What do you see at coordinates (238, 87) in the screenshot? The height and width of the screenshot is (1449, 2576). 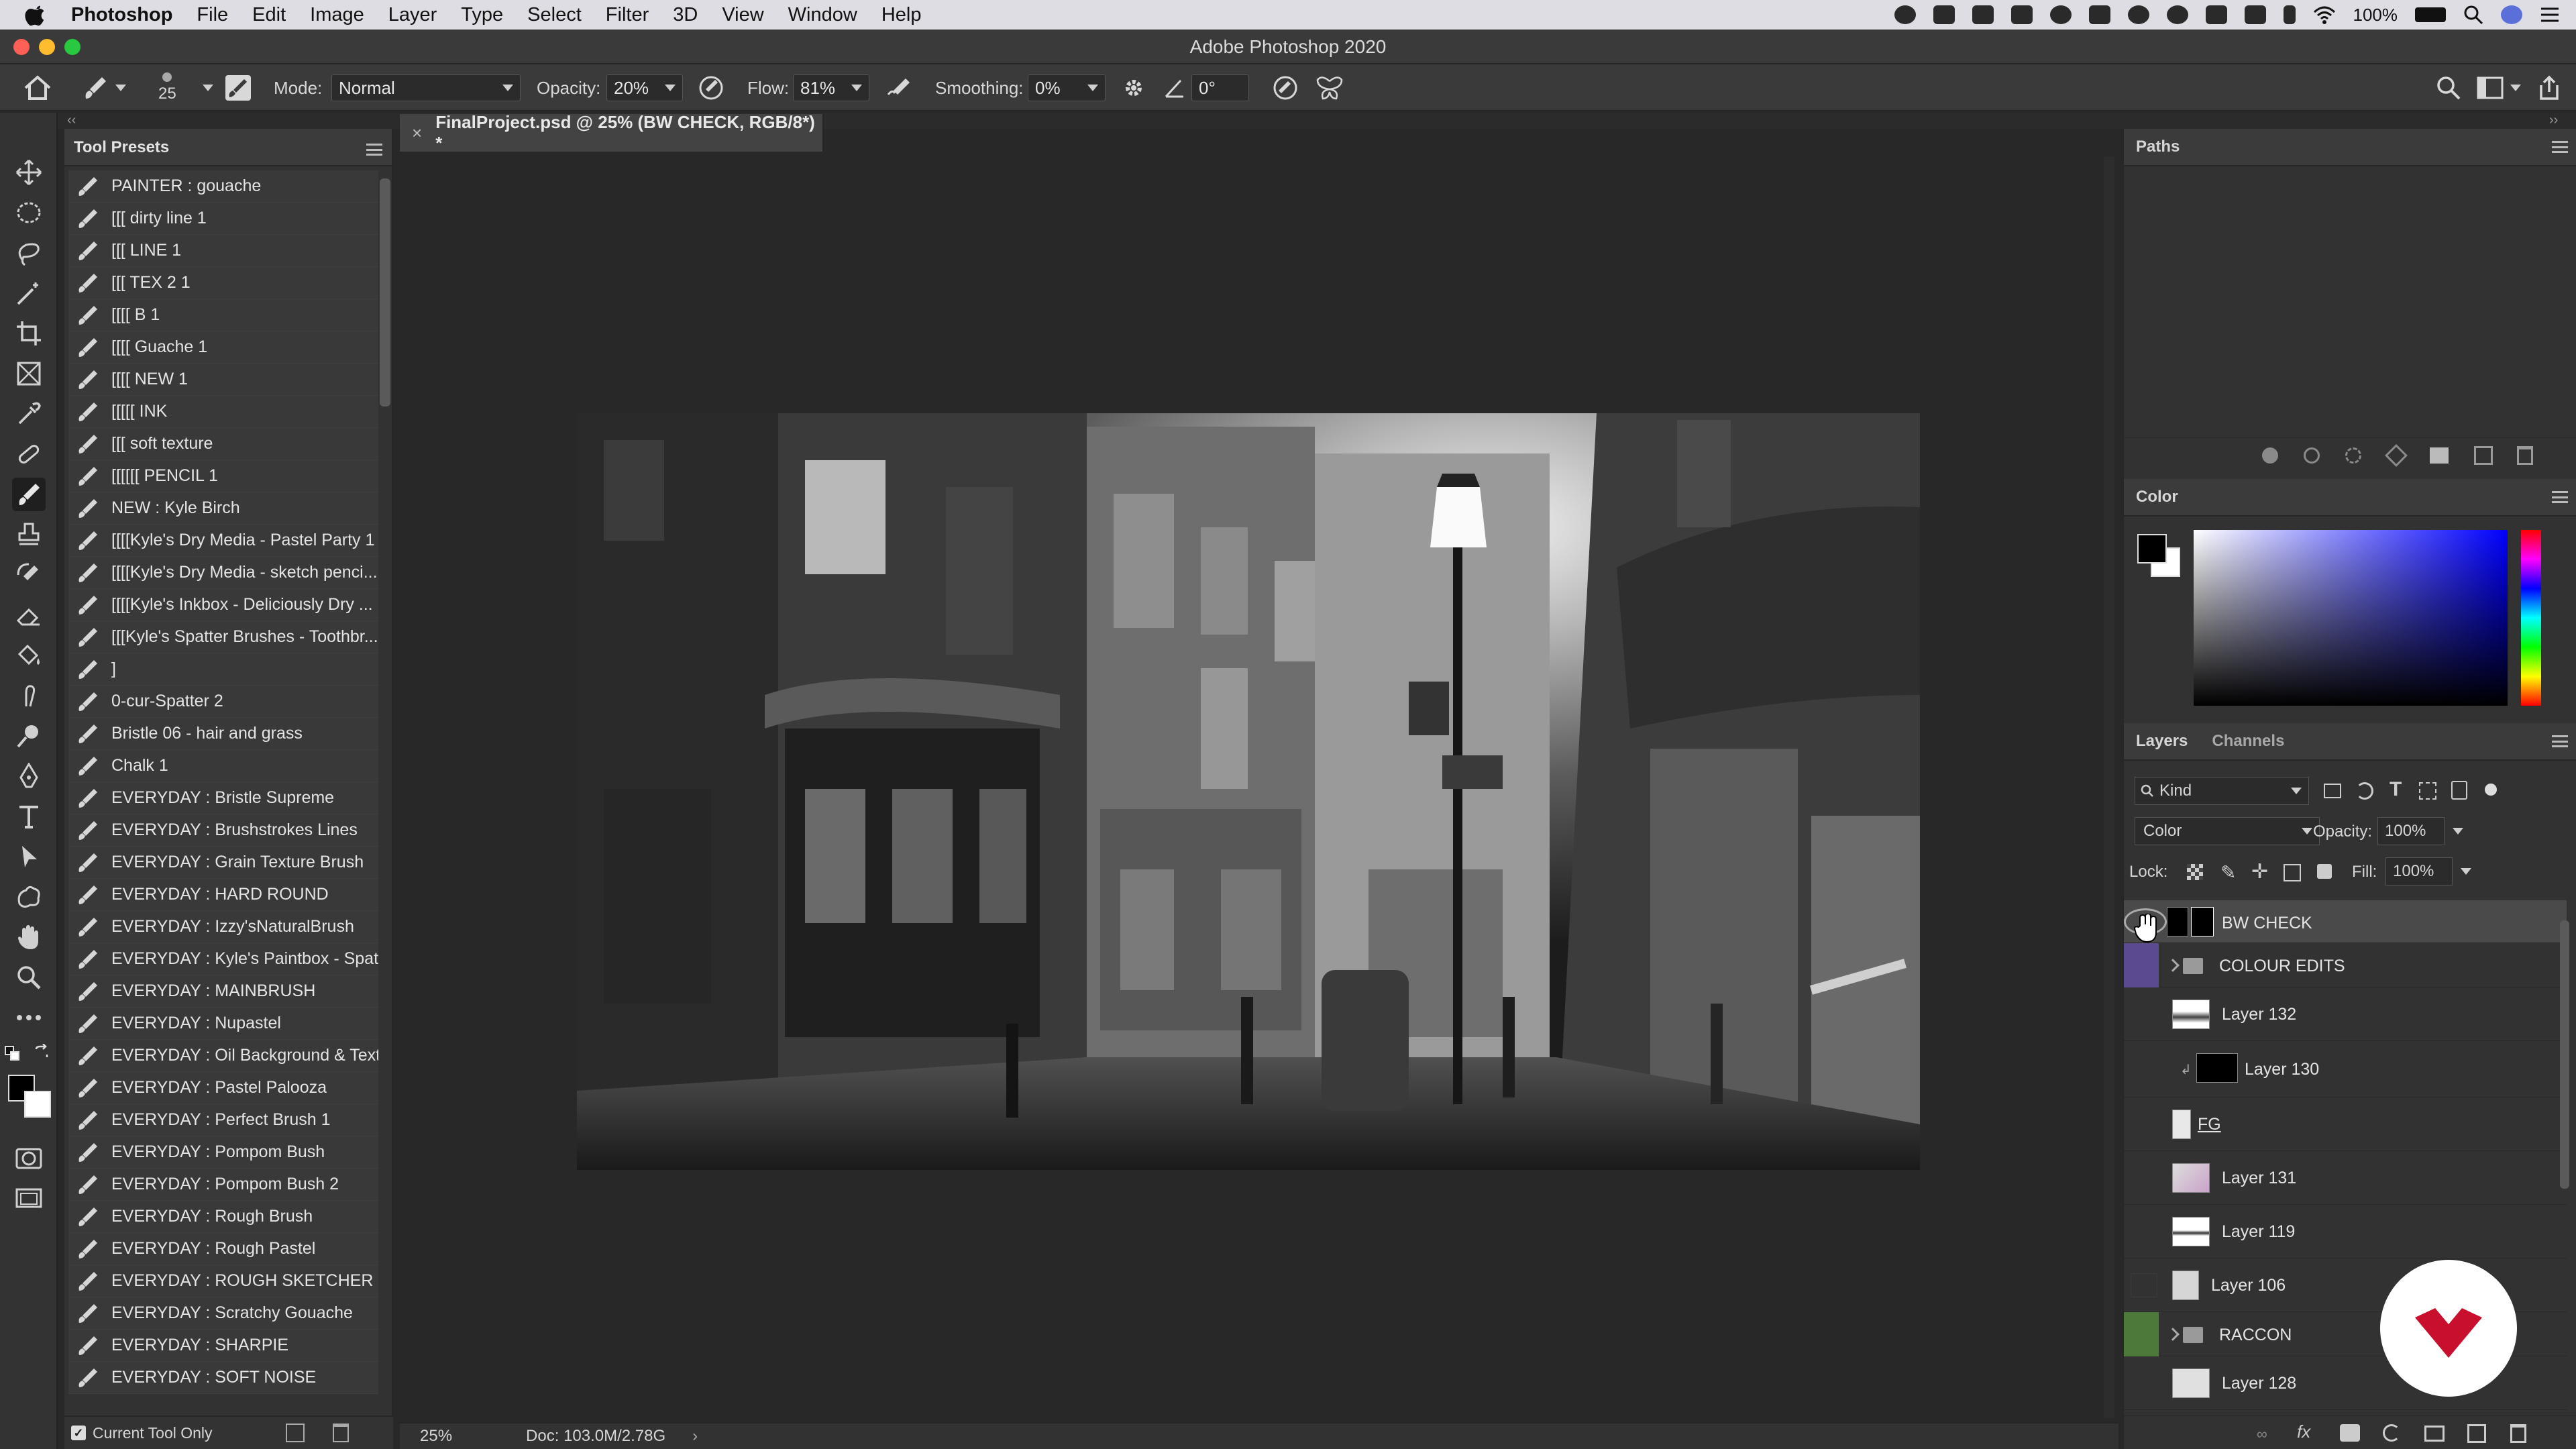 I see `brush-settings-panel-toggle` at bounding box center [238, 87].